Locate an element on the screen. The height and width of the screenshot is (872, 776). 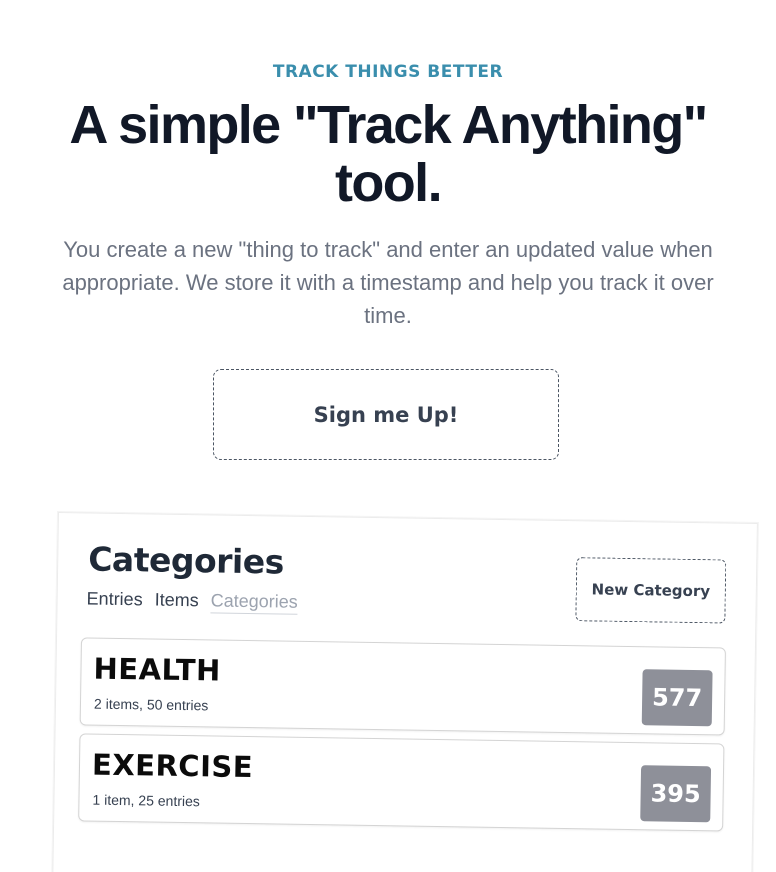
category-meta: 2 items, 50 entries is located at coordinates (151, 704).